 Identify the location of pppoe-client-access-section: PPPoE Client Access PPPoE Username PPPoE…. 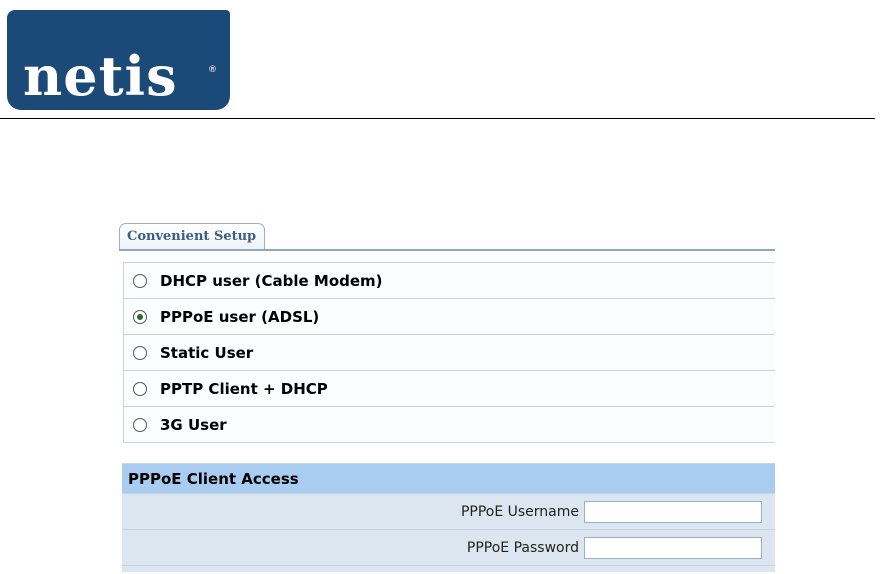
(448, 517).